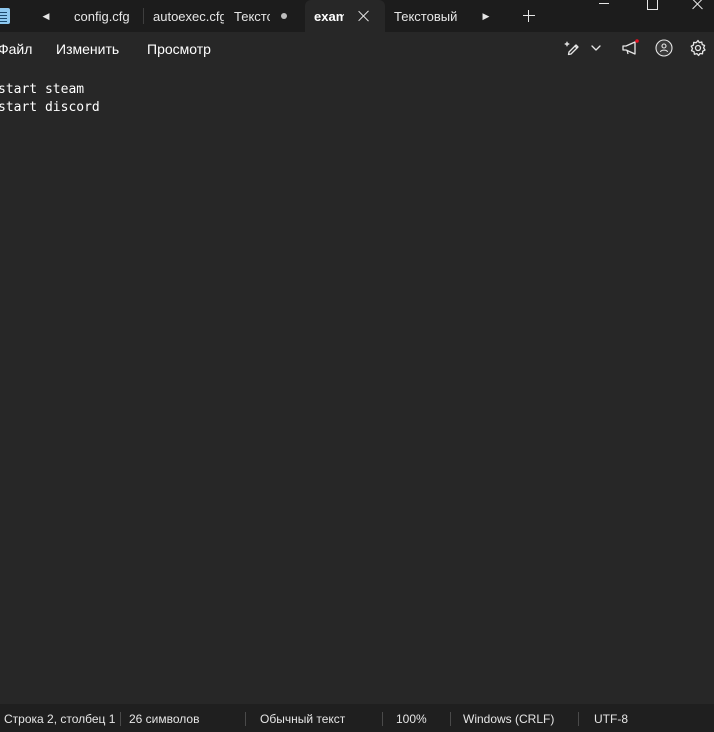 Image resolution: width=714 pixels, height=732 pixels. I want to click on scroll-tabs-left-icon: ◀, so click(46, 16).